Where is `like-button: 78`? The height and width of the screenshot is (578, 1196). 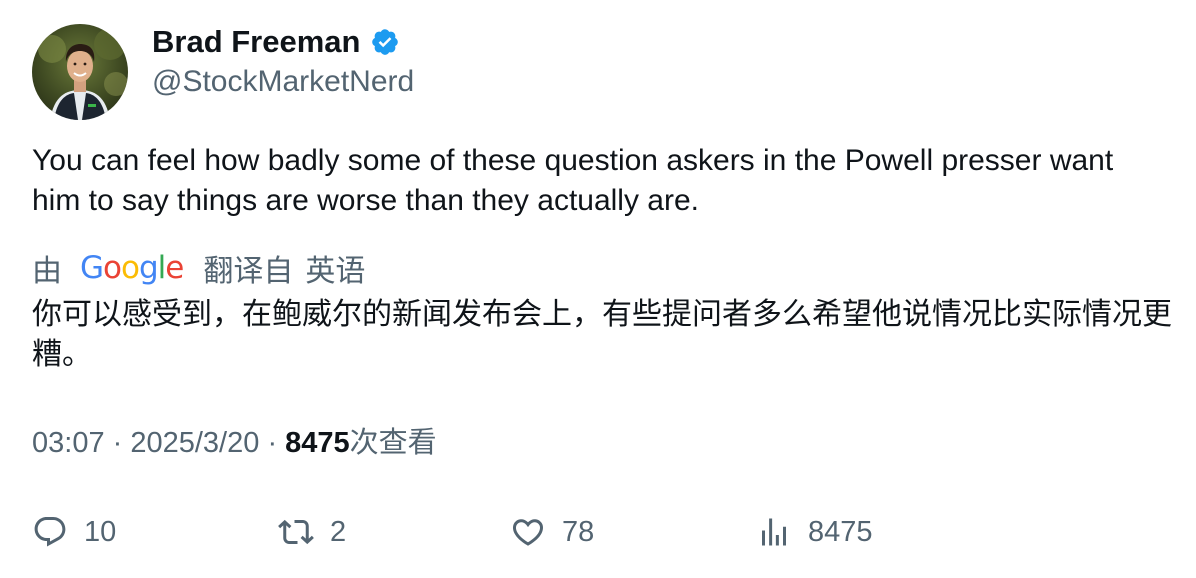
like-button: 78 is located at coordinates (552, 532).